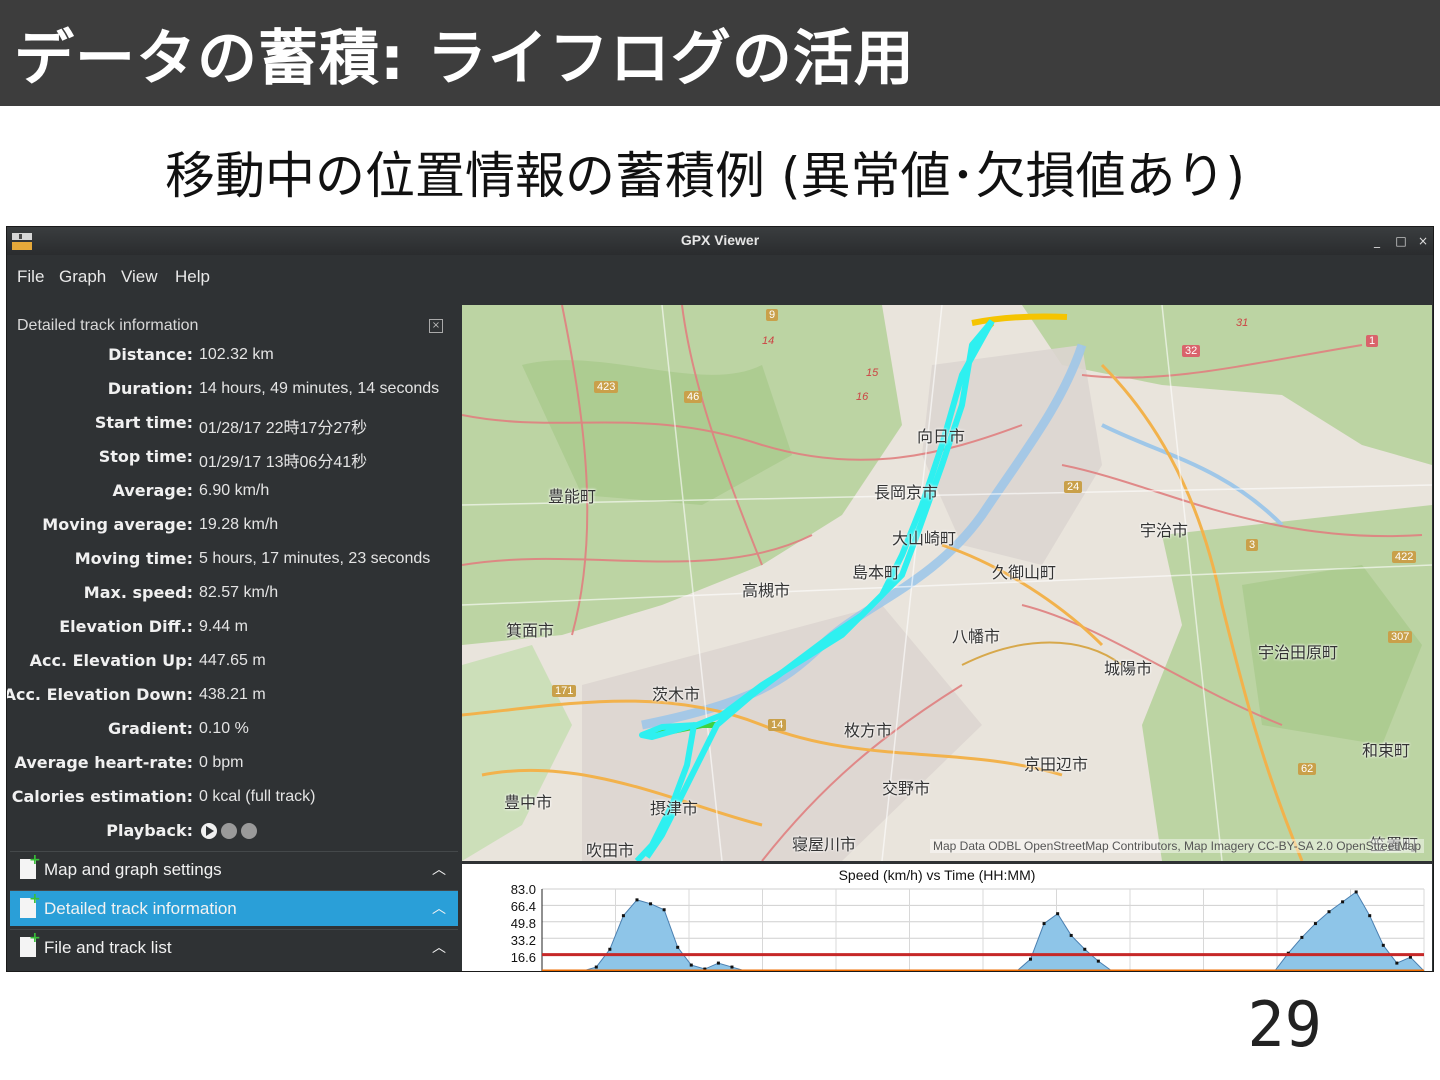 Image resolution: width=1440 pixels, height=1080 pixels. Describe the element at coordinates (941, 436) in the screenshot. I see `place-label: 向日市` at that location.